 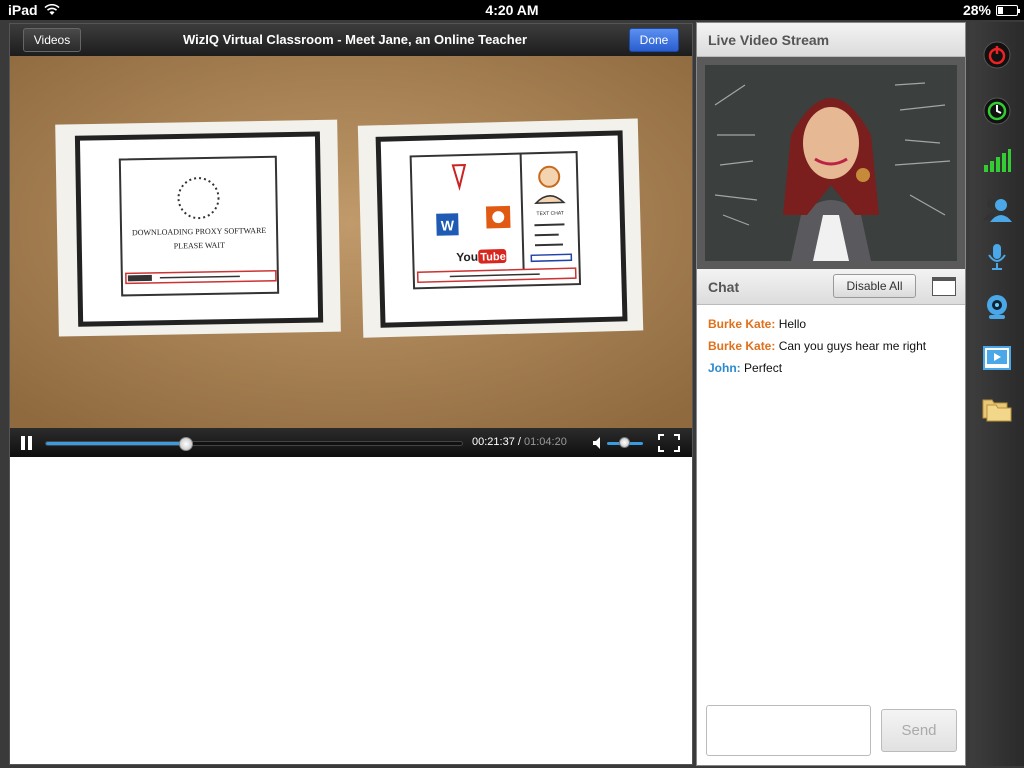 I want to click on volume-thumb, so click(x=624, y=442).